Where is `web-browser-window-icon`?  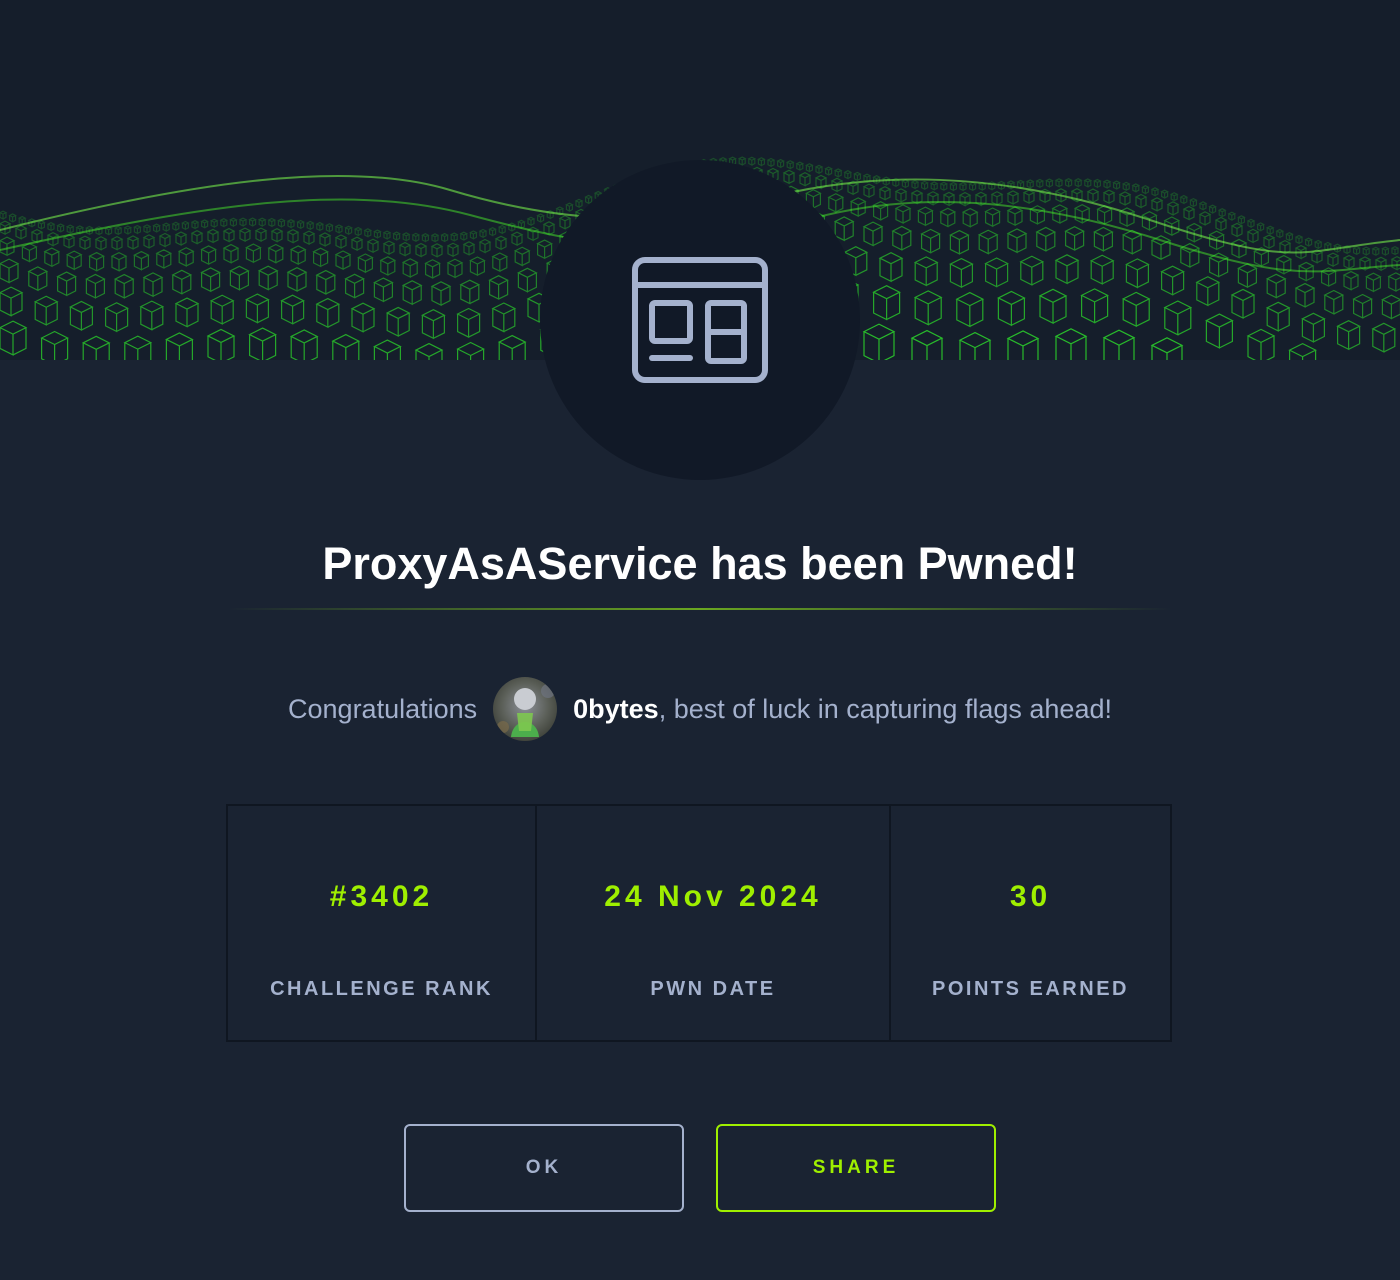
web-browser-window-icon is located at coordinates (700, 320).